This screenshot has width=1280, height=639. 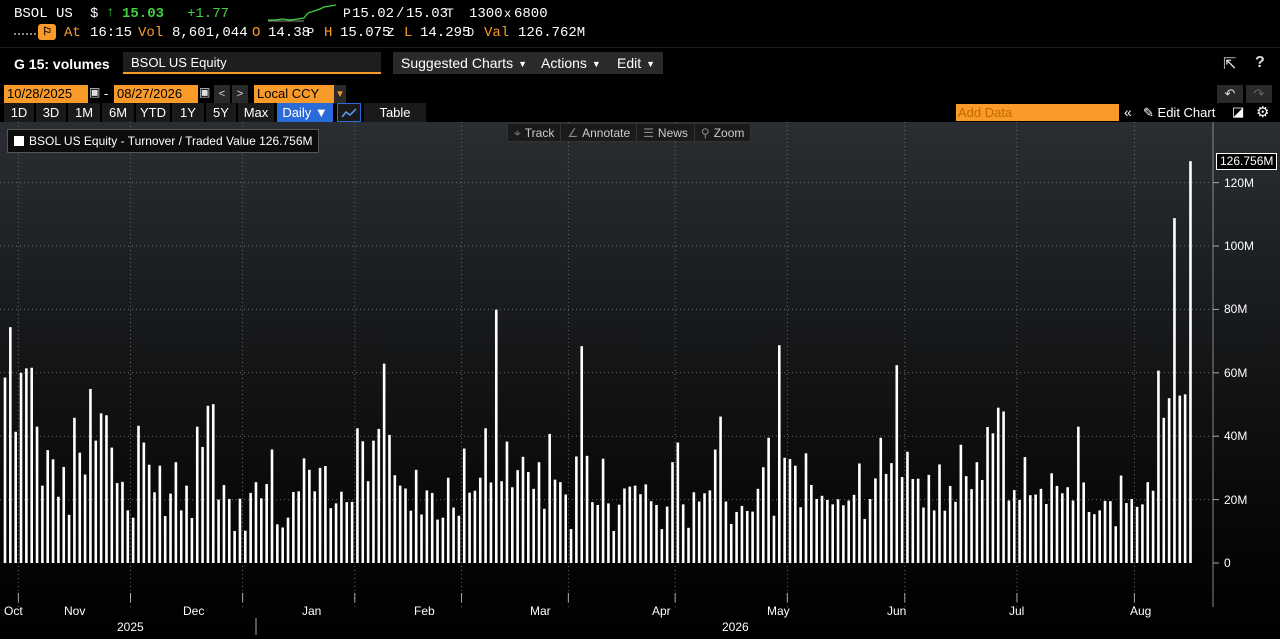 What do you see at coordinates (1230, 94) in the screenshot?
I see `undo-icon: ↶` at bounding box center [1230, 94].